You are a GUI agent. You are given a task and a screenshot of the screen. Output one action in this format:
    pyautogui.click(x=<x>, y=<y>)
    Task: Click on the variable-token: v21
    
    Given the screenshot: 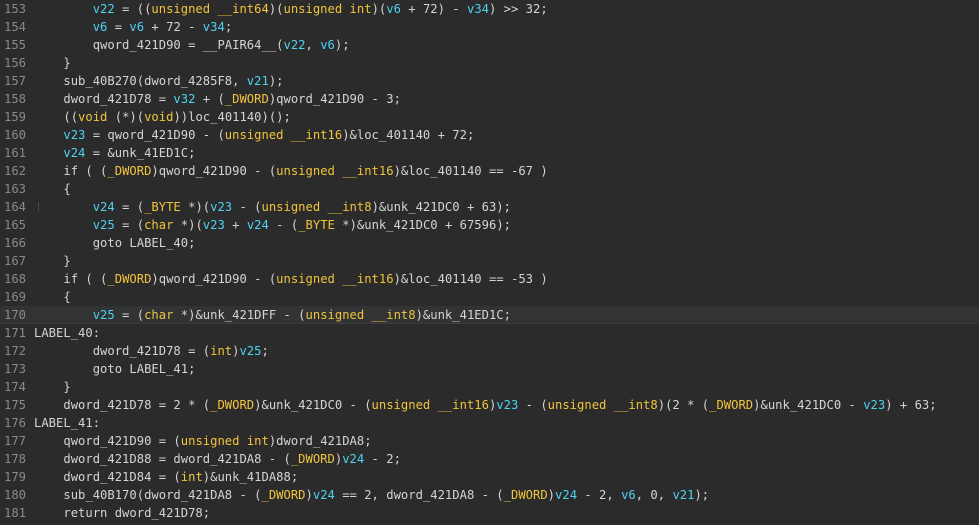 What is the action you would take?
    pyautogui.click(x=257, y=81)
    